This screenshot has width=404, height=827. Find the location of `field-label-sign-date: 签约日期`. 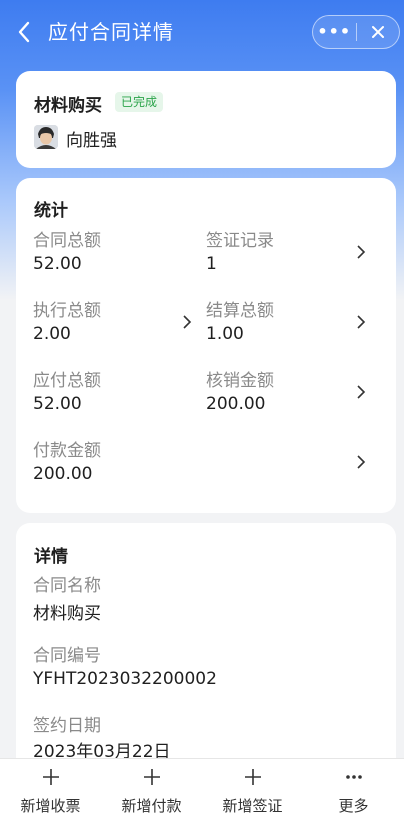

field-label-sign-date: 签约日期 is located at coordinates (67, 726).